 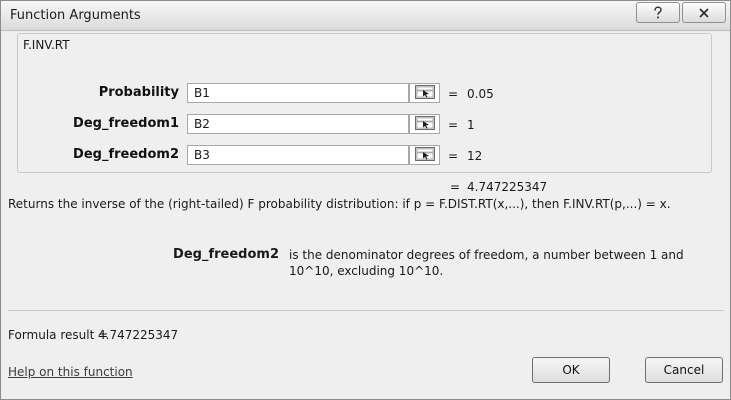 What do you see at coordinates (138, 92) in the screenshot?
I see `arg-label-probability: Probability` at bounding box center [138, 92].